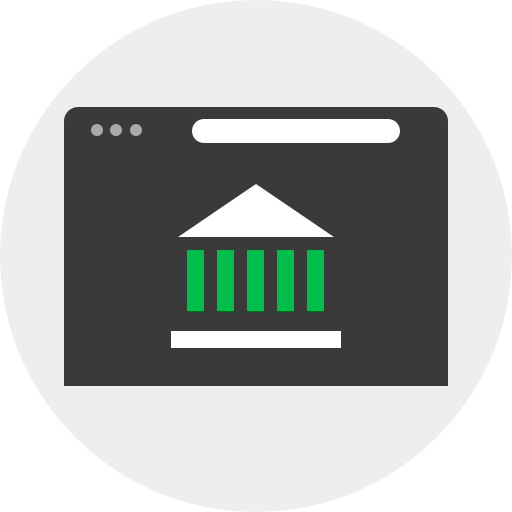 This screenshot has width=512, height=512. What do you see at coordinates (256, 339) in the screenshot?
I see `bank-base` at bounding box center [256, 339].